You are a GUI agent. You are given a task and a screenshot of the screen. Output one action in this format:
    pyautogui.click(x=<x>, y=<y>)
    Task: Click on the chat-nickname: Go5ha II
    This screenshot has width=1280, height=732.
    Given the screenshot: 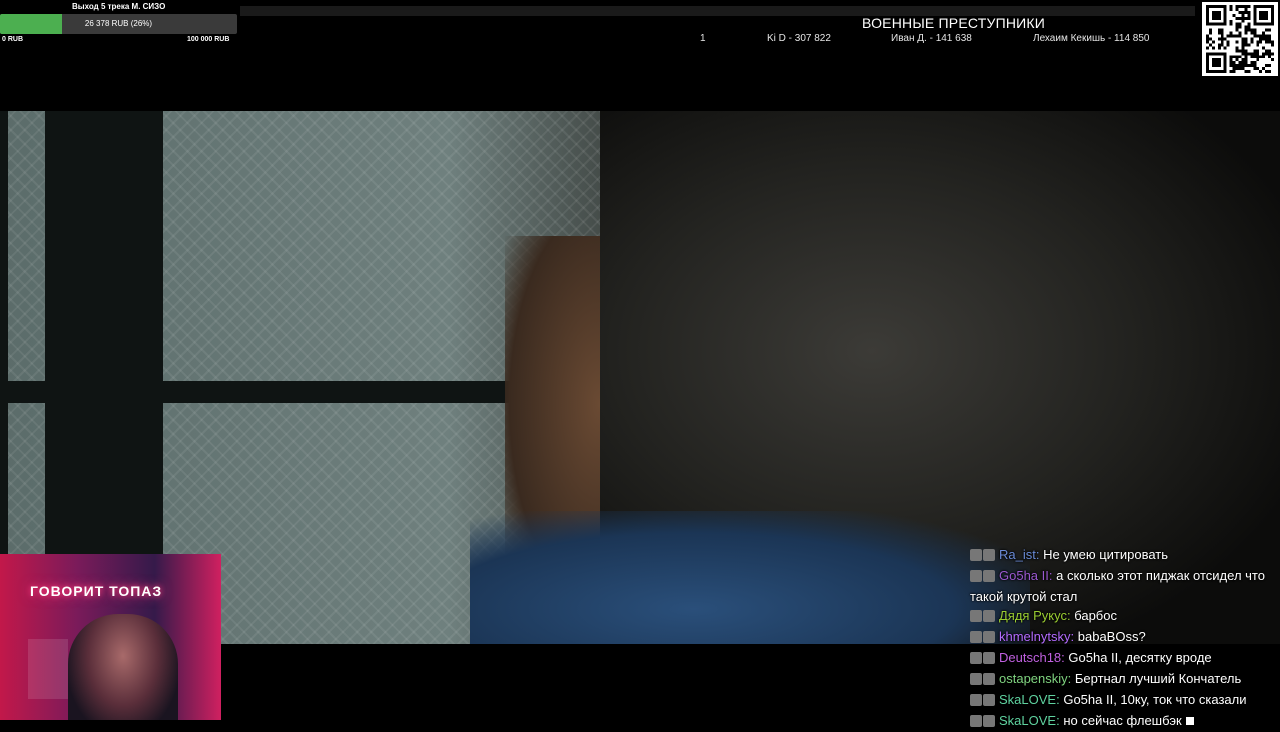 What is the action you would take?
    pyautogui.click(x=1024, y=575)
    